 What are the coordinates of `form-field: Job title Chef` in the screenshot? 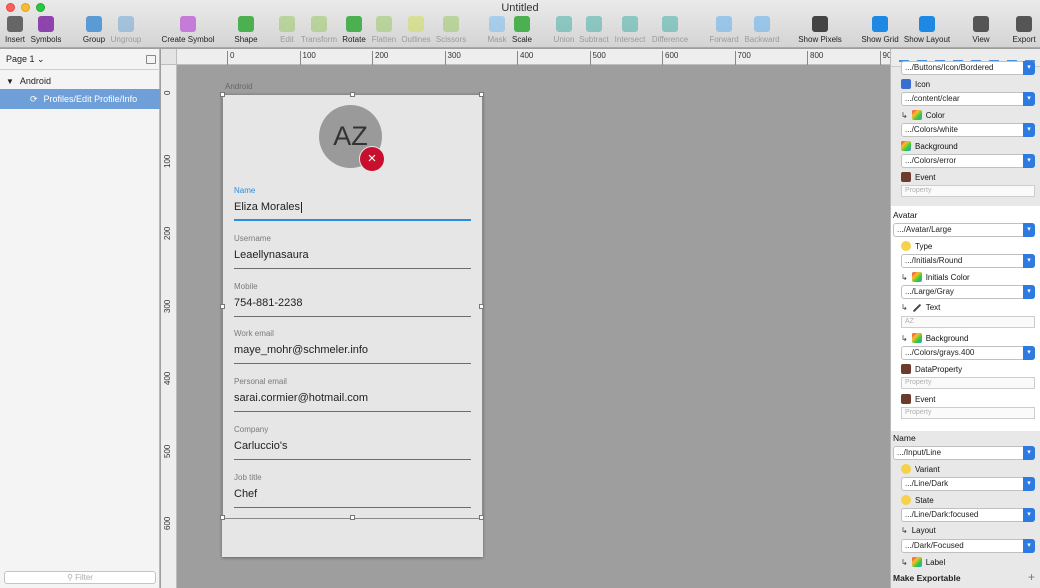 It's located at (352, 490).